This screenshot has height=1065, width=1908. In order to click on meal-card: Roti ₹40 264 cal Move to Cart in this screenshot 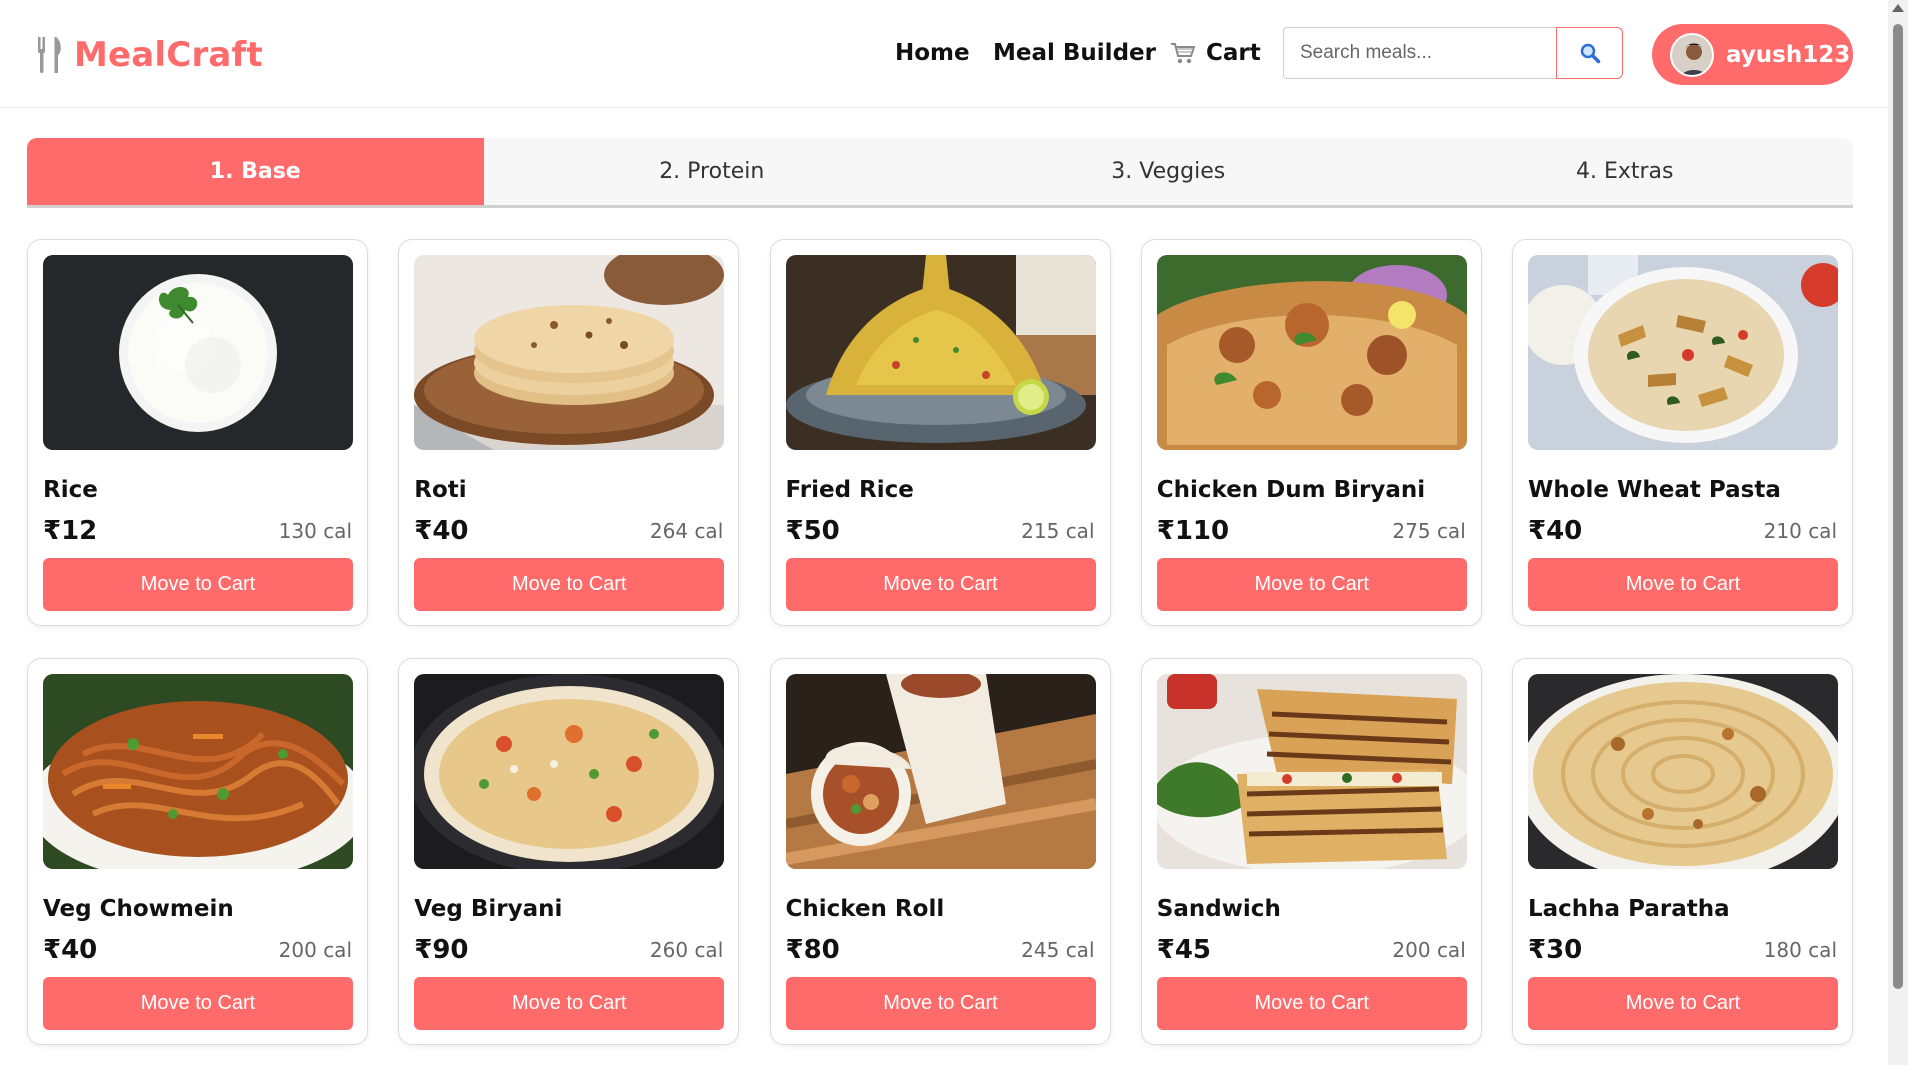, I will do `click(569, 432)`.